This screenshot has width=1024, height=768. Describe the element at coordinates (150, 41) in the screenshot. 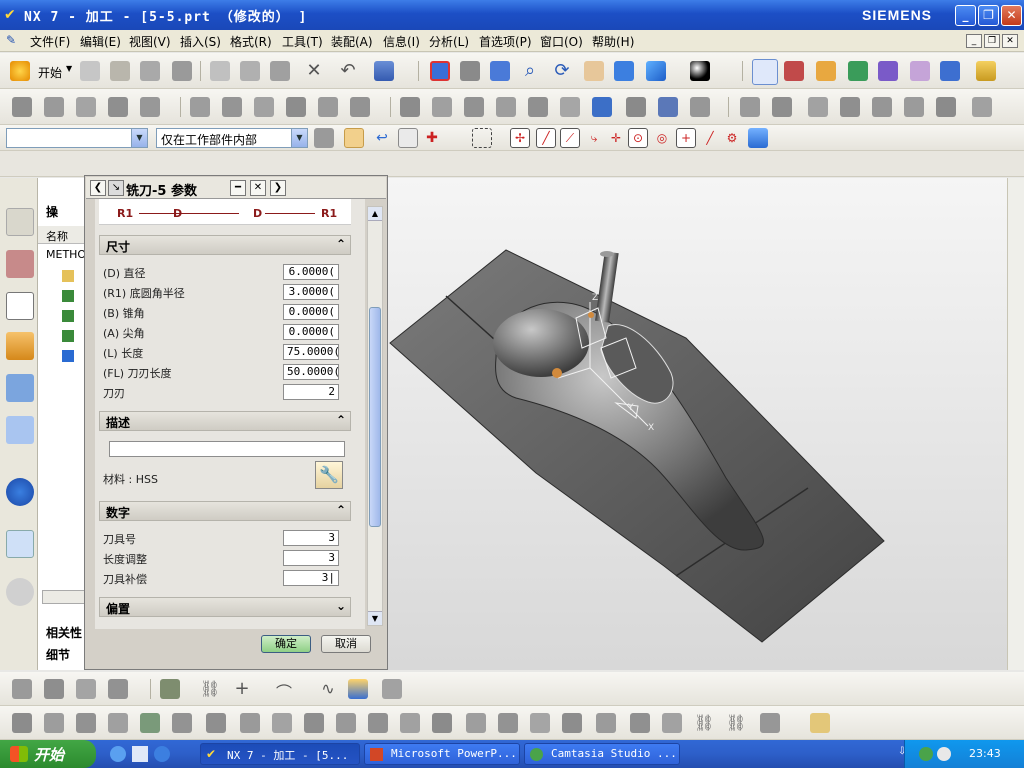

I see `menu-view: 视图(V)` at that location.